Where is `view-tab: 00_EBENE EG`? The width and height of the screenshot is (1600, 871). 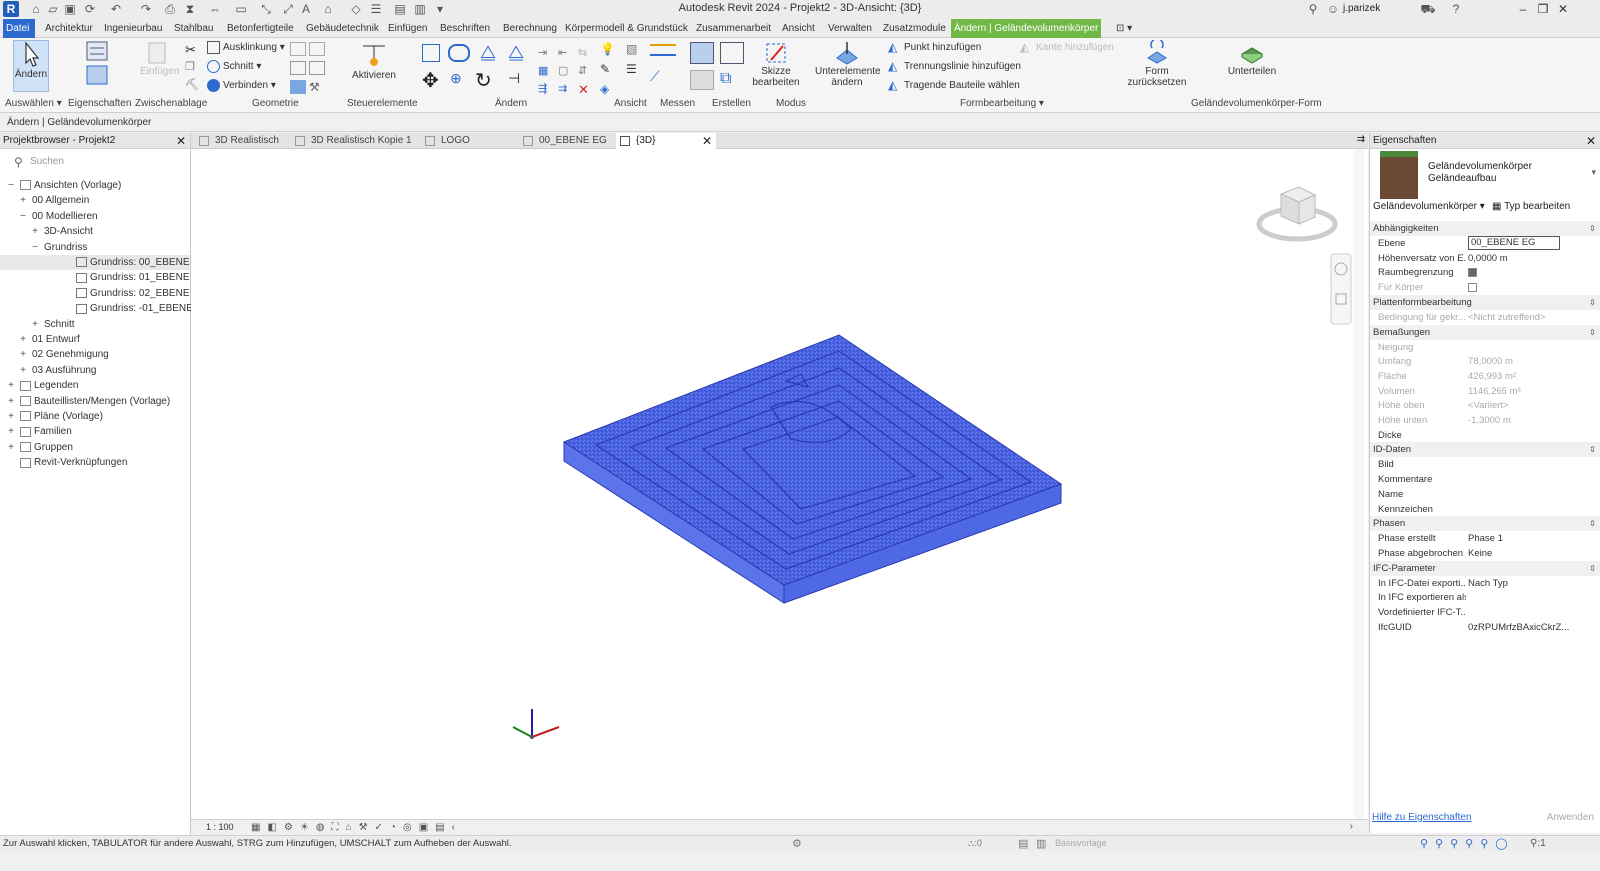
view-tab: 00_EBENE EG is located at coordinates (567, 141).